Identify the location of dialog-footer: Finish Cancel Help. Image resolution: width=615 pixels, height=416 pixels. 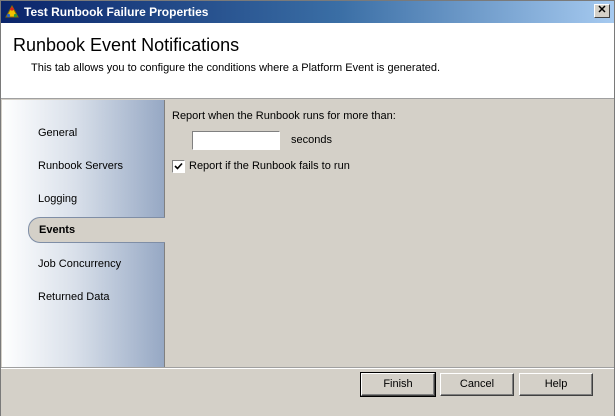
(307, 391).